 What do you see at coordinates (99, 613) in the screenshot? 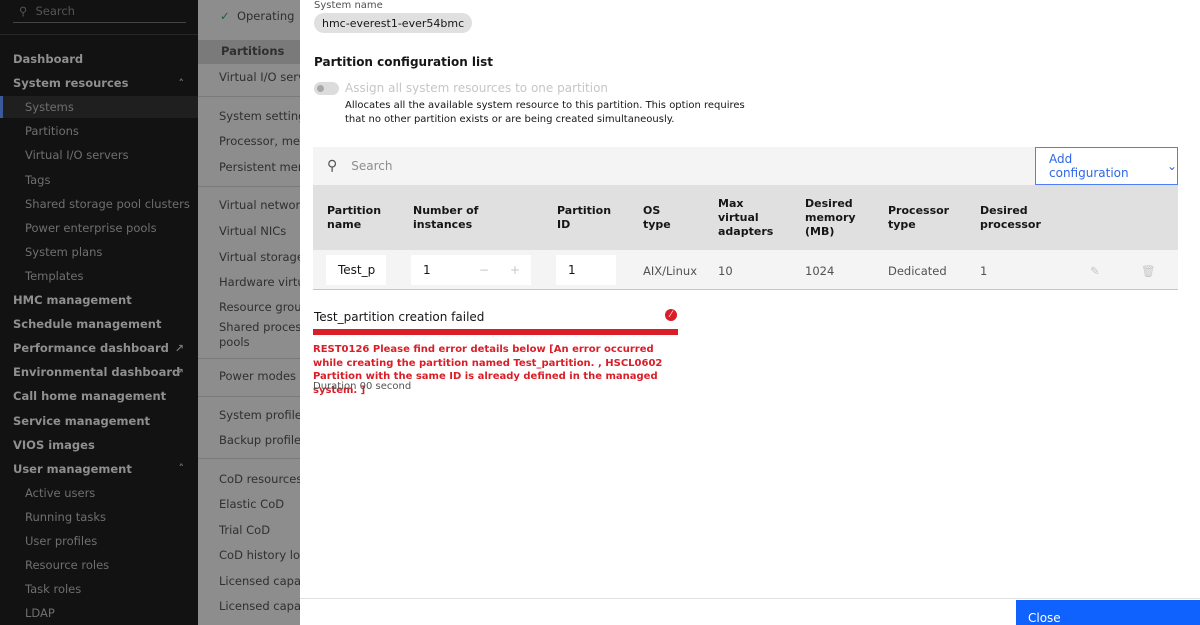
I see `sidebar-item-ldap: LDAP` at bounding box center [99, 613].